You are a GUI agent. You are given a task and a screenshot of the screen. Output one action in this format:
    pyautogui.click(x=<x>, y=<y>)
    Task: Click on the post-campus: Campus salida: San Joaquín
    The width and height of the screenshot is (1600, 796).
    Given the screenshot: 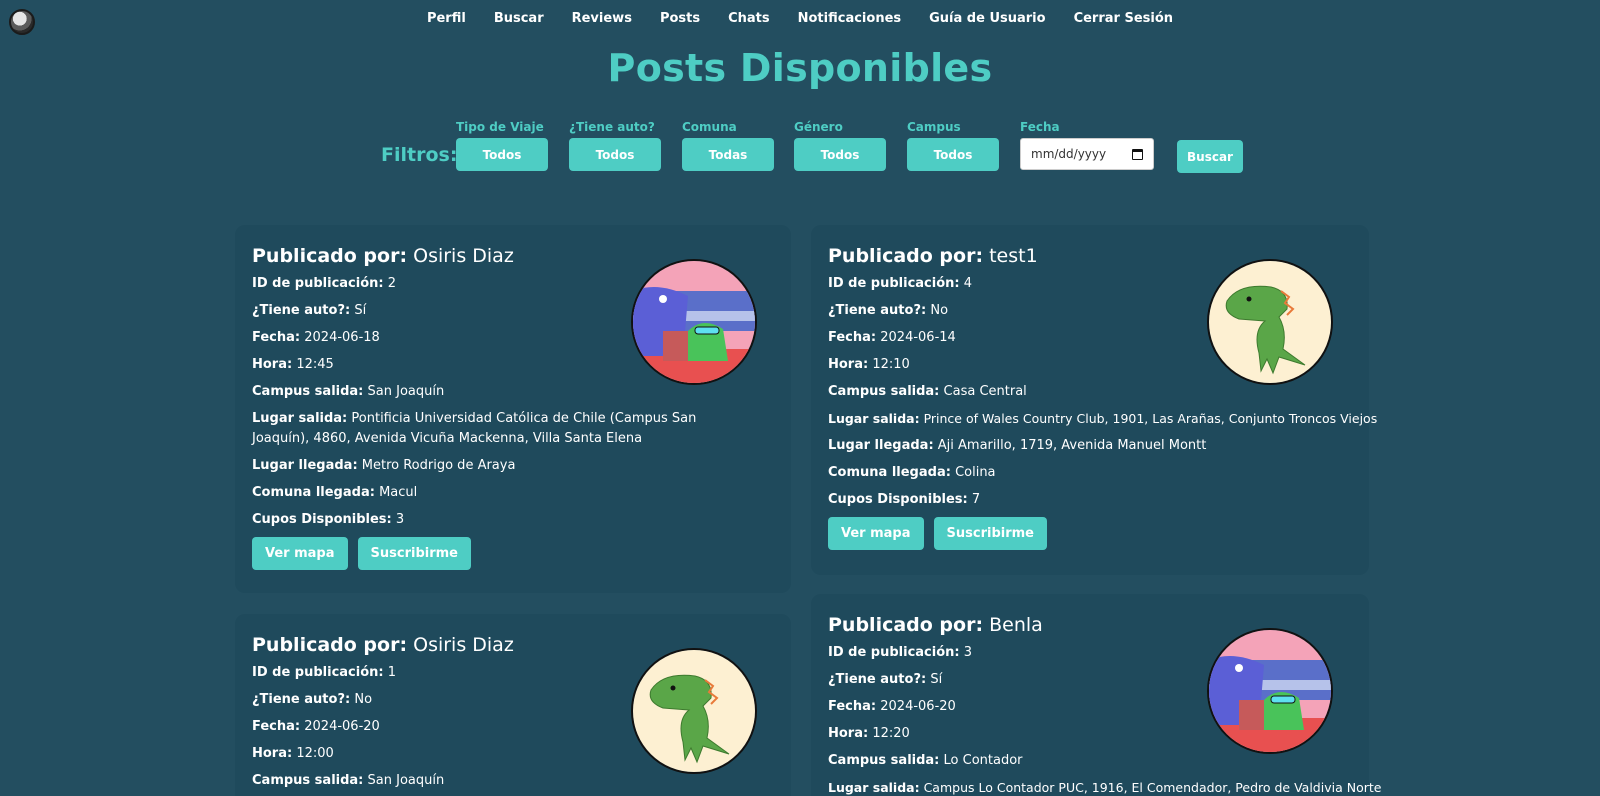 What is the action you would take?
    pyautogui.click(x=513, y=392)
    